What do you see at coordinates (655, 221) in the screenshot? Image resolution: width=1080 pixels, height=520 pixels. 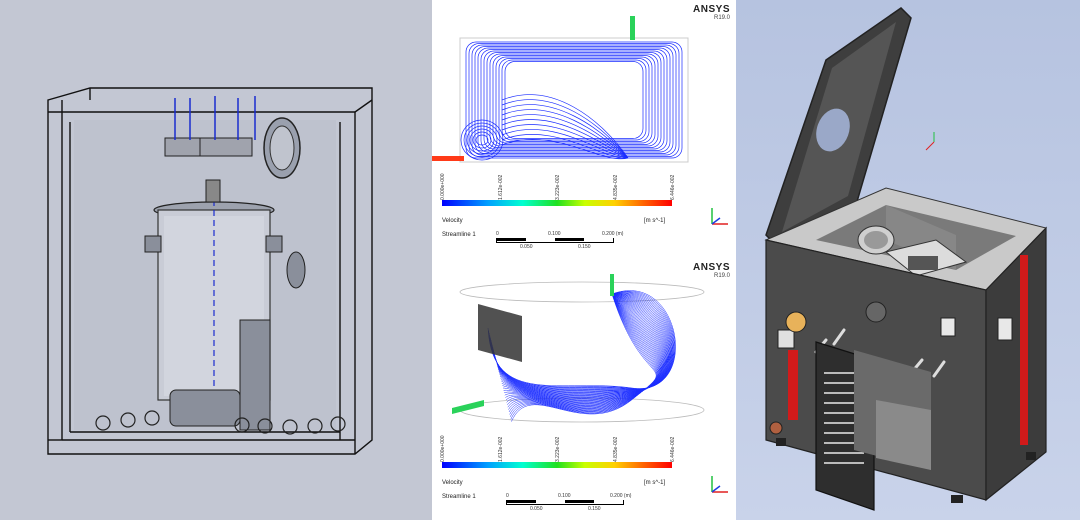 I see `legend-unit-top: [m s^-1]` at bounding box center [655, 221].